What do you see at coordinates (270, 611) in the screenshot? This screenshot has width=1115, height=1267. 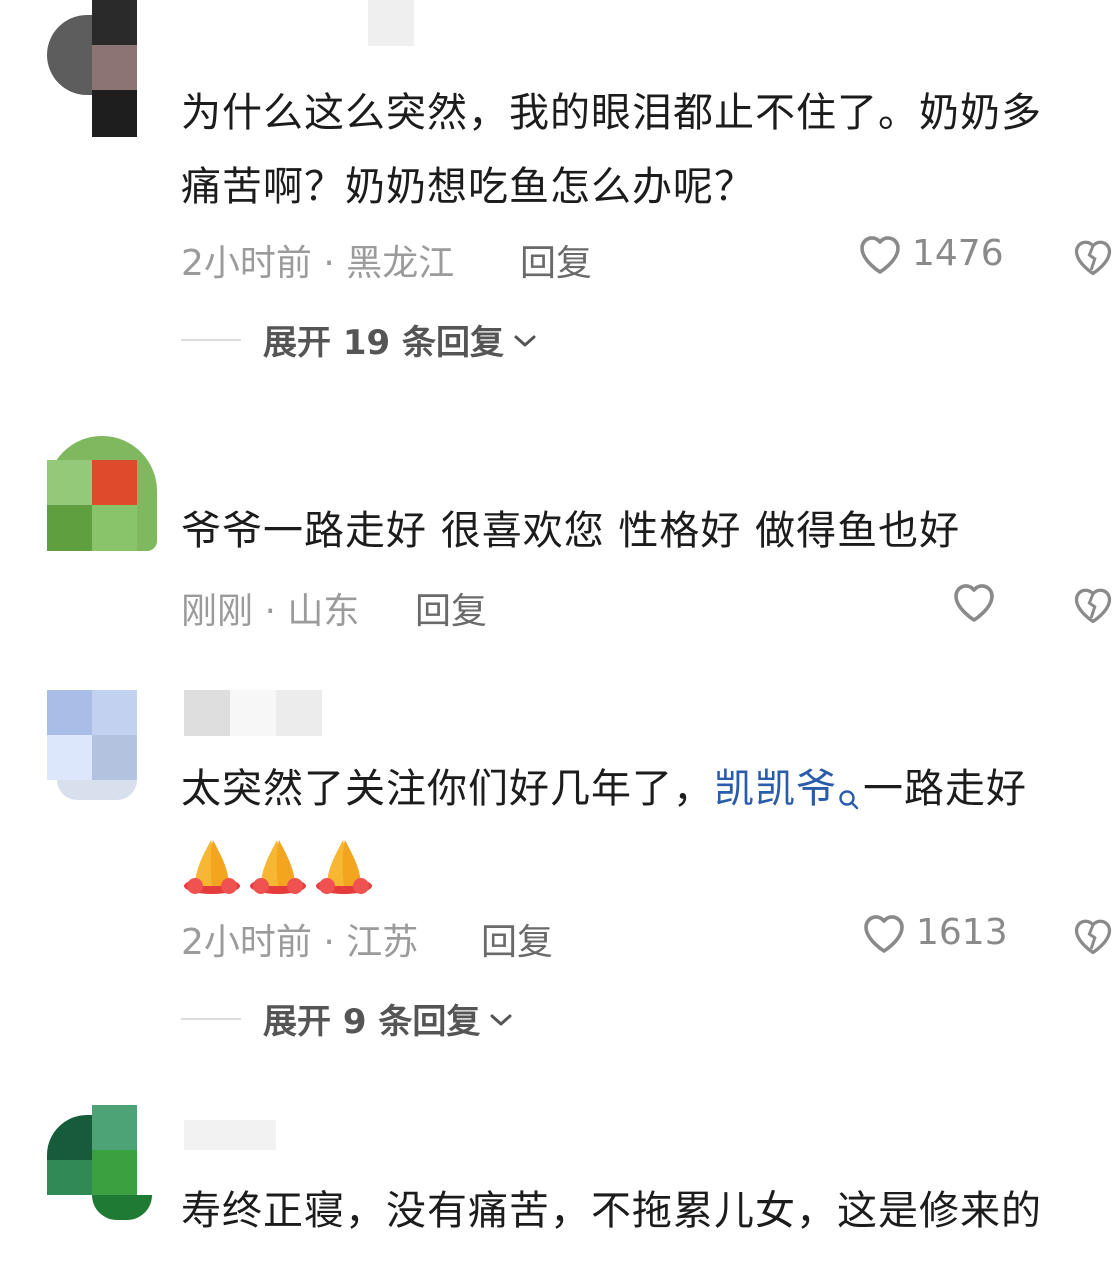 I see `comment-meta: 刚刚 · 山东` at bounding box center [270, 611].